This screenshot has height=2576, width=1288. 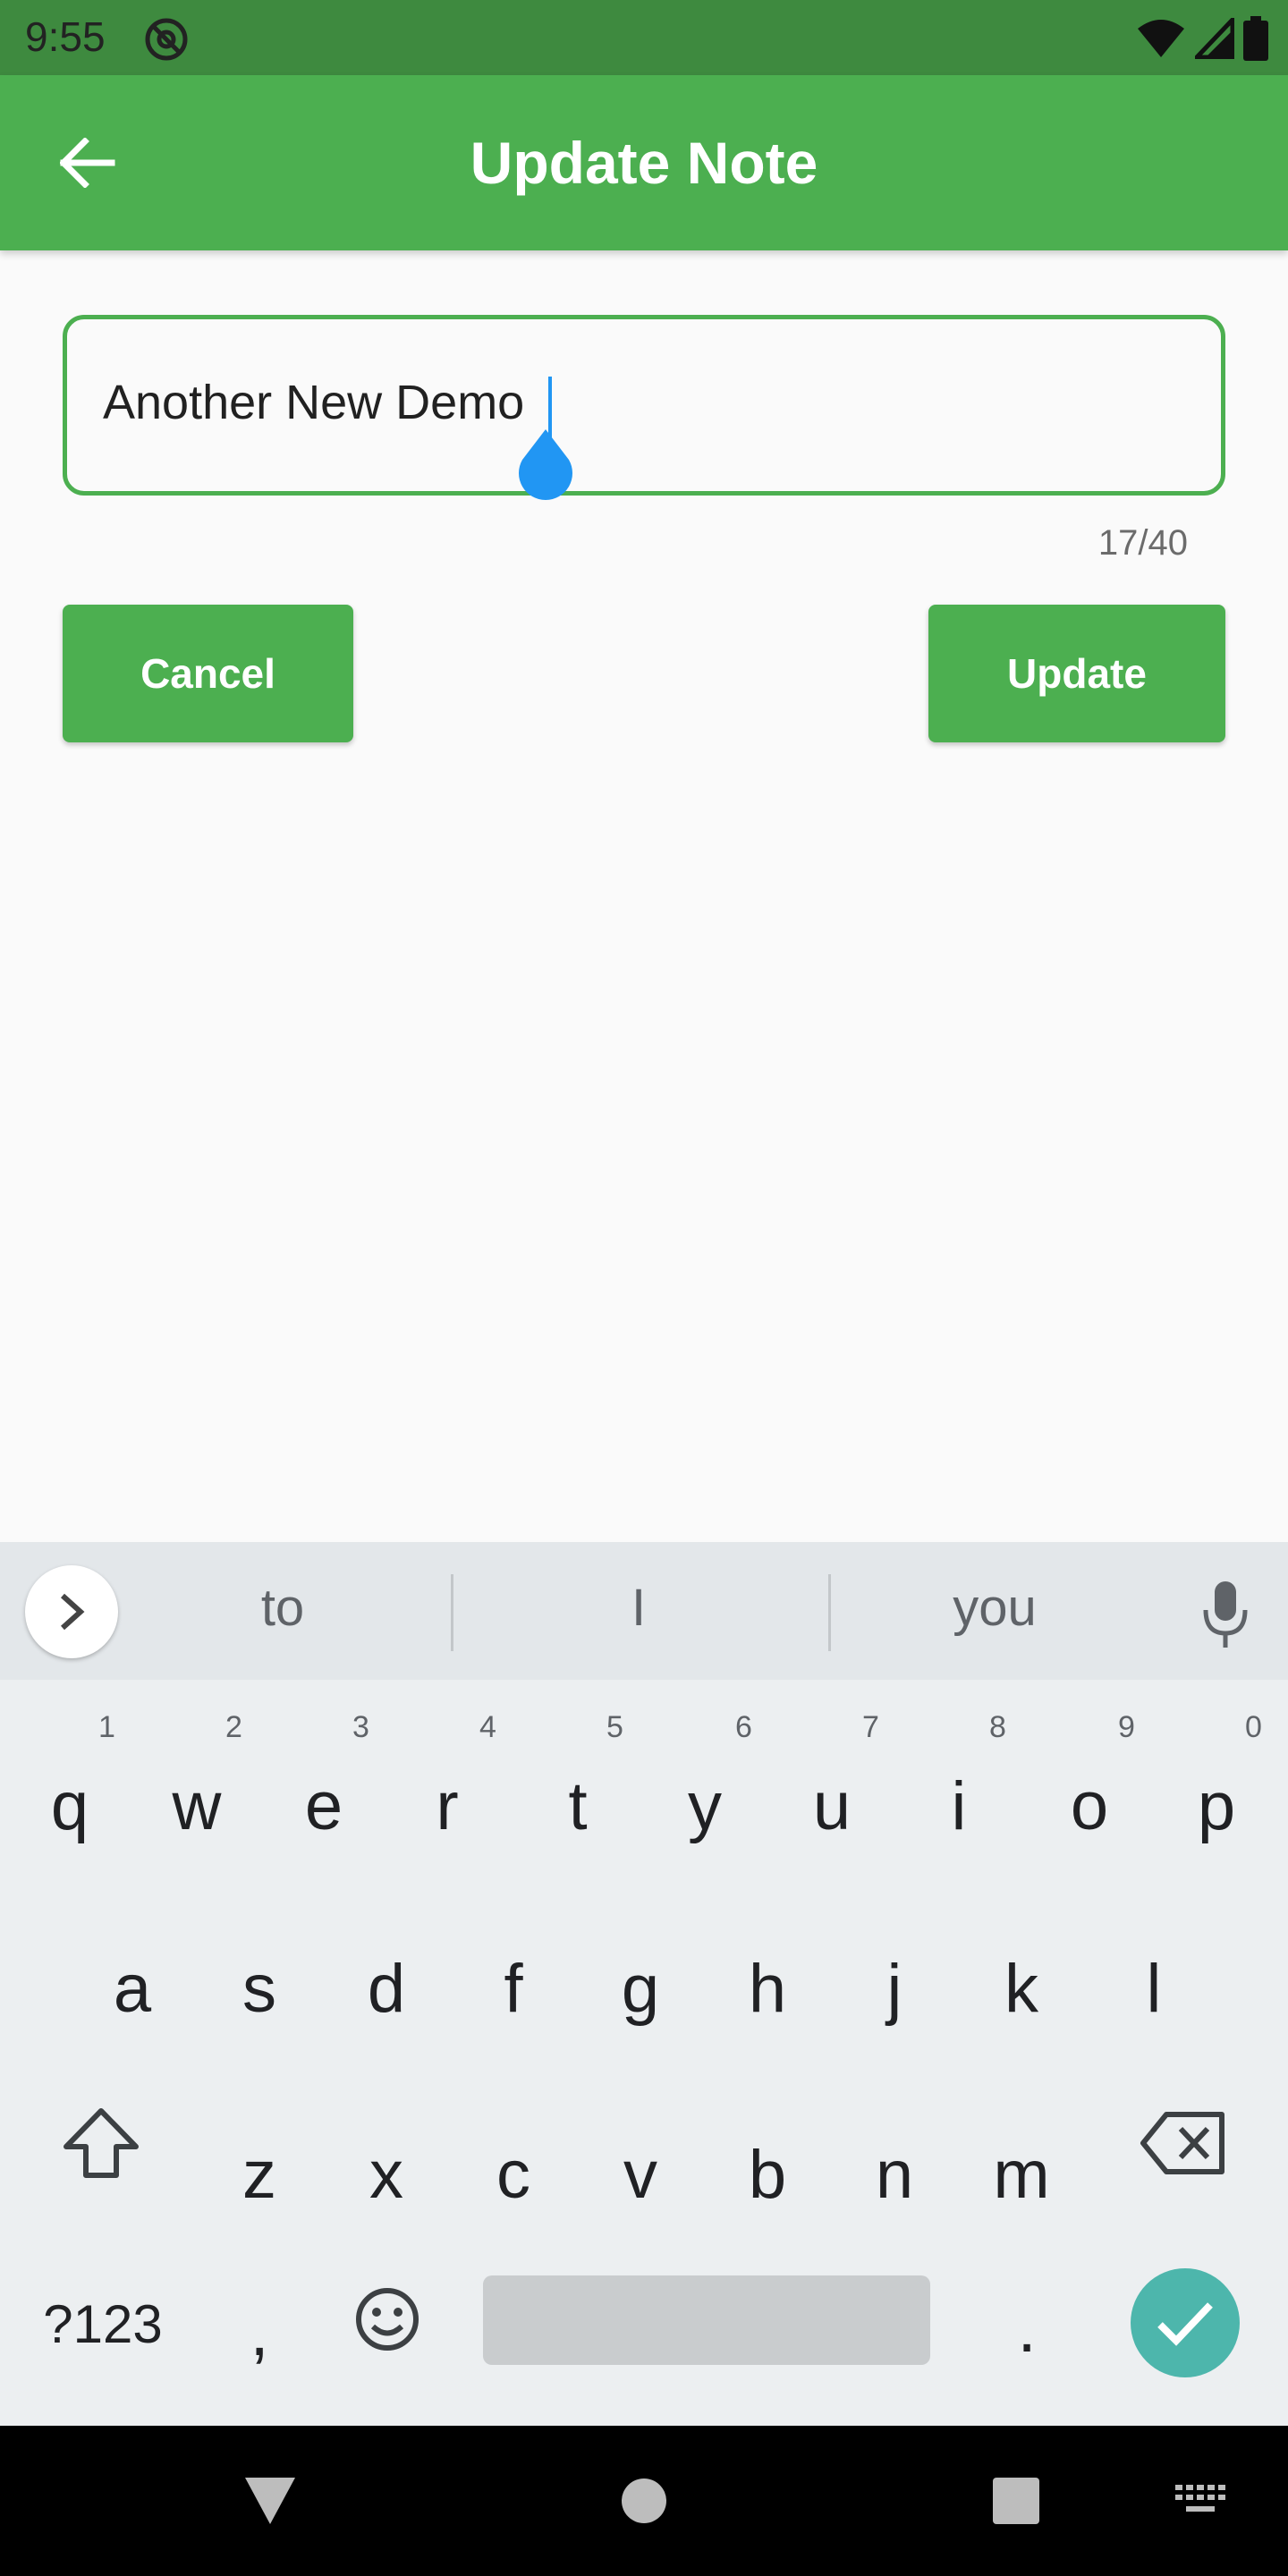 What do you see at coordinates (487, 1727) in the screenshot?
I see `key-r-hint: 4` at bounding box center [487, 1727].